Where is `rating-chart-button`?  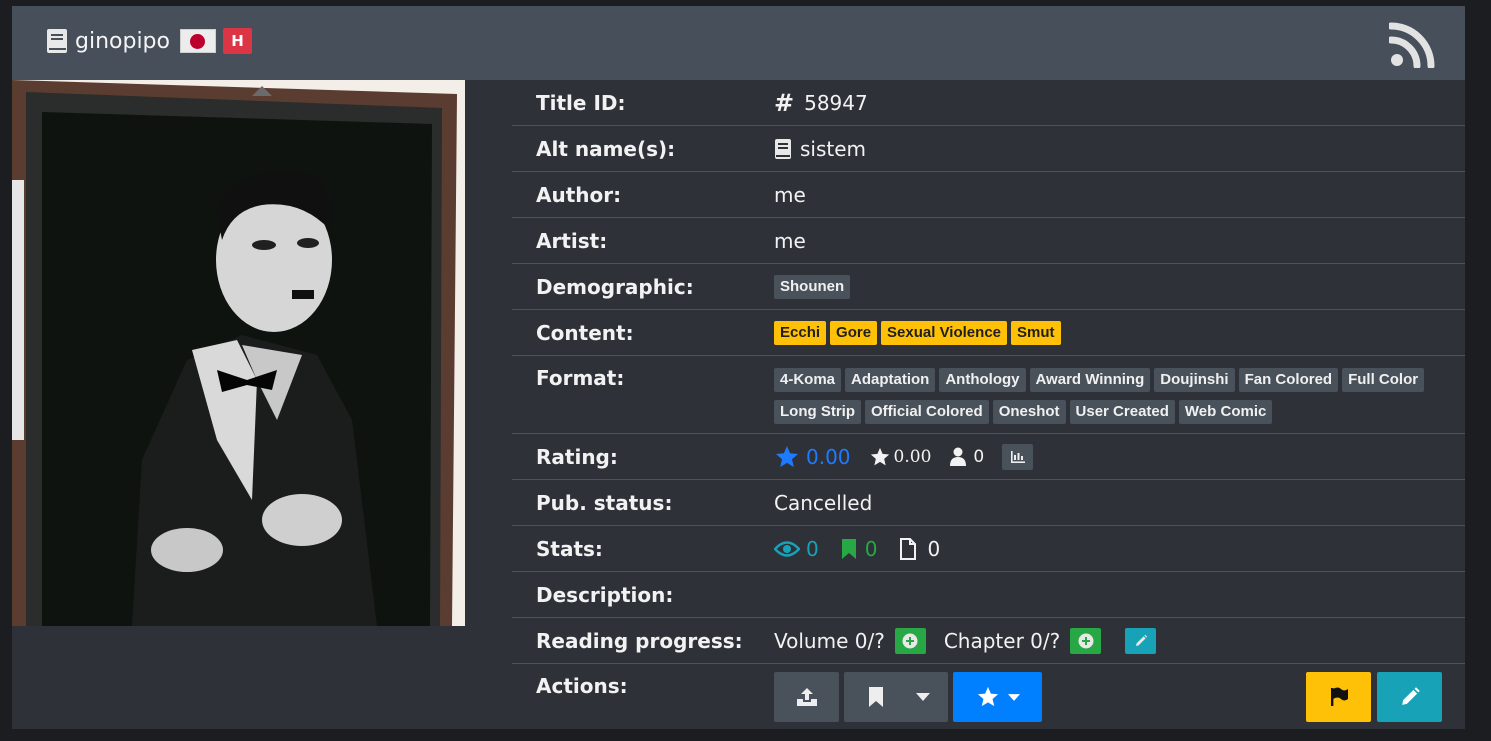
rating-chart-button is located at coordinates (1018, 456).